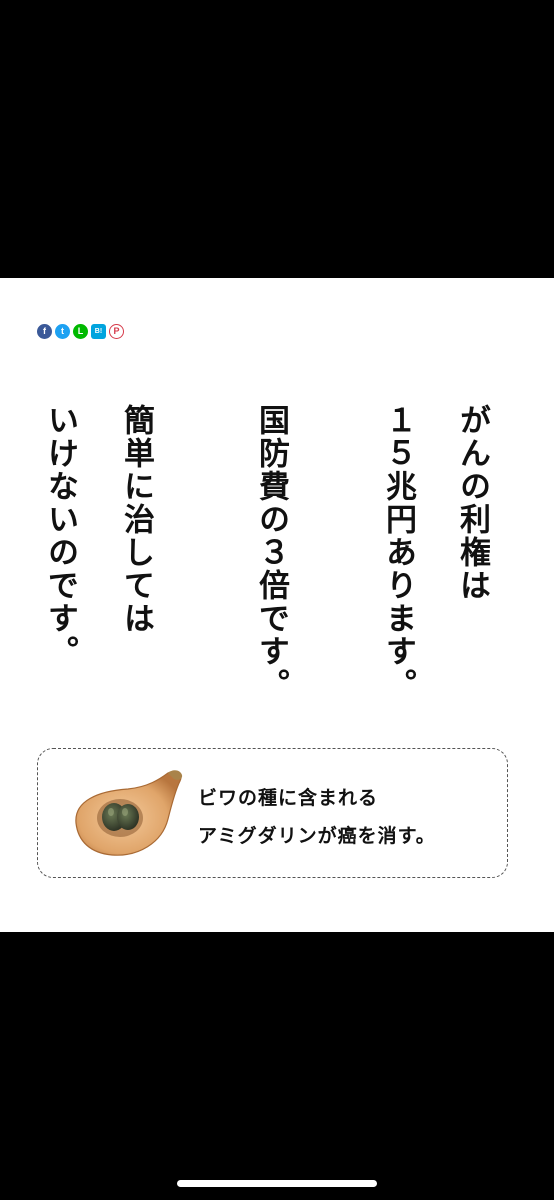 The height and width of the screenshot is (1200, 554). Describe the element at coordinates (116, 331) in the screenshot. I see `pinterest-share-icon: P` at that location.